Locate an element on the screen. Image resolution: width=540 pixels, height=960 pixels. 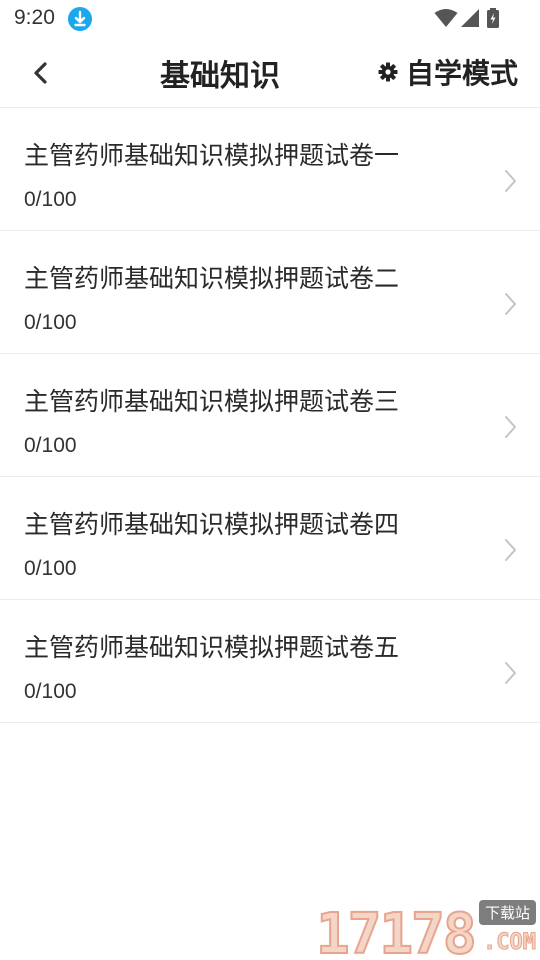
list-item: 主管药师基础知识模拟押题试卷三 0/100 is located at coordinates (270, 415).